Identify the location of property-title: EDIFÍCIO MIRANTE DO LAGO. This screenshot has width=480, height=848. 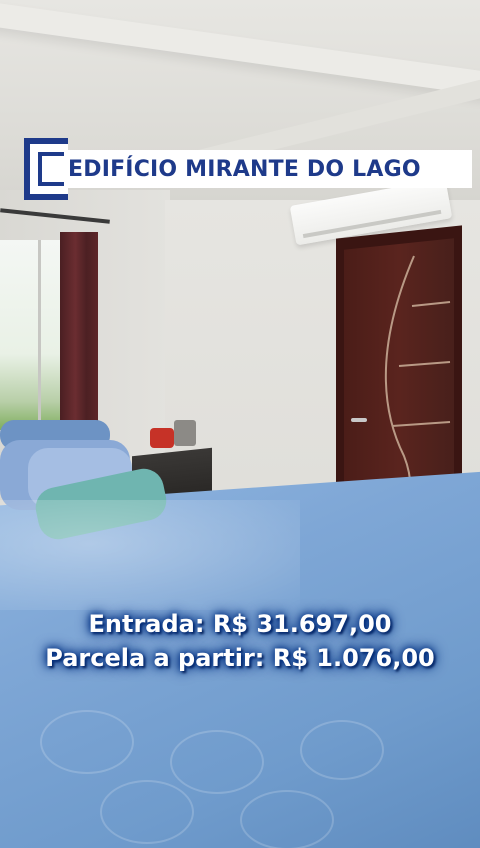
(244, 169).